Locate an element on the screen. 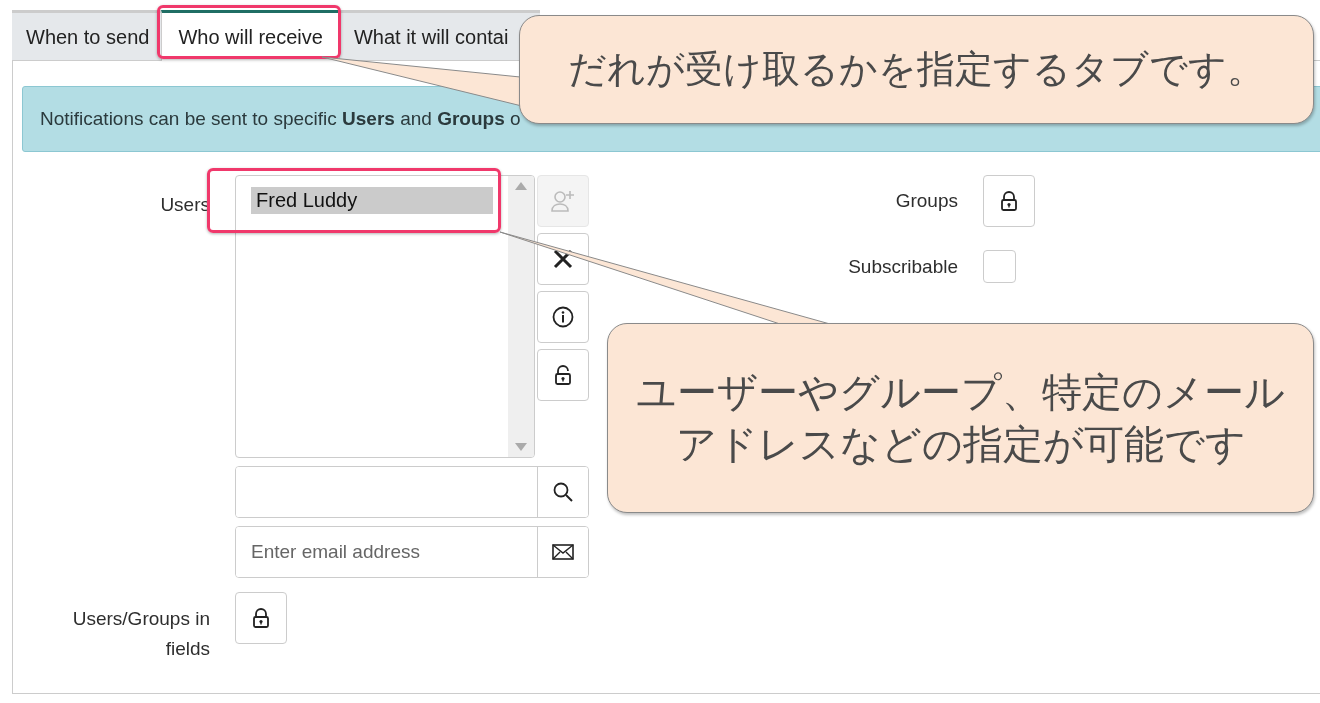 Image resolution: width=1320 pixels, height=703 pixels. info-button is located at coordinates (563, 317).